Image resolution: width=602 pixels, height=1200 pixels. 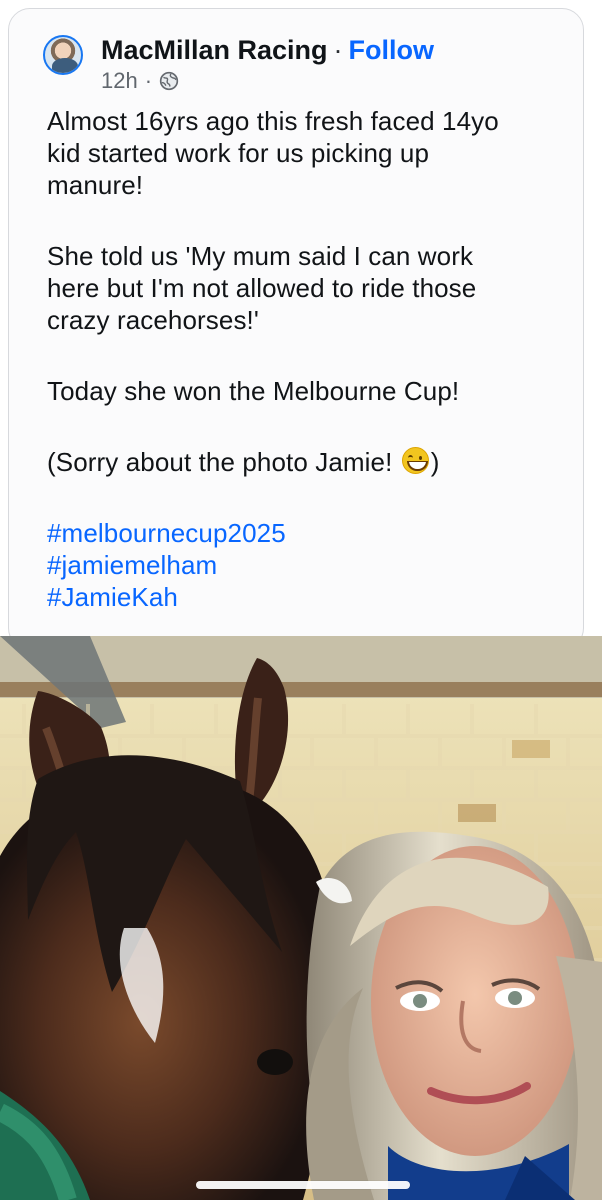 What do you see at coordinates (153, 320) in the screenshot?
I see `post-text-line: crazy racehorses!'` at bounding box center [153, 320].